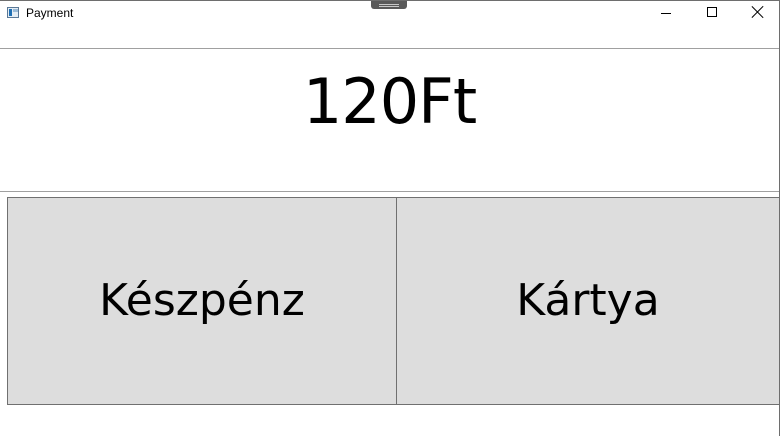  What do you see at coordinates (389, 14) in the screenshot?
I see `title-bar: Payment` at bounding box center [389, 14].